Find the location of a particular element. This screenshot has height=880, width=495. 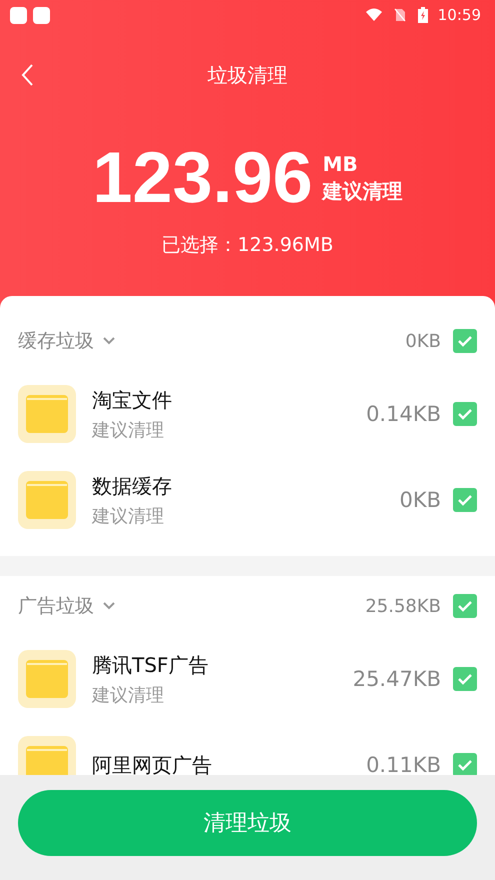

clean-button: 清理垃圾 is located at coordinates (247, 823).